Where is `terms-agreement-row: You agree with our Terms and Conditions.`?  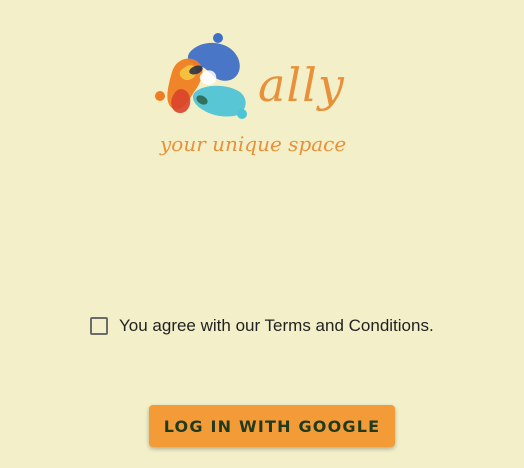 terms-agreement-row: You agree with our Terms and Conditions. is located at coordinates (262, 326).